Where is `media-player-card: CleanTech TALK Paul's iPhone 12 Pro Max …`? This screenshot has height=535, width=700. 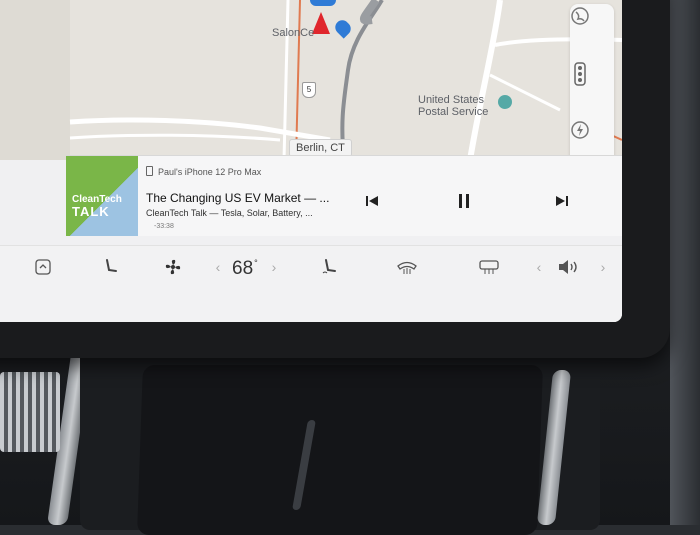
media-player-card: CleanTech TALK Paul's iPhone 12 Pro Max … is located at coordinates (344, 195).